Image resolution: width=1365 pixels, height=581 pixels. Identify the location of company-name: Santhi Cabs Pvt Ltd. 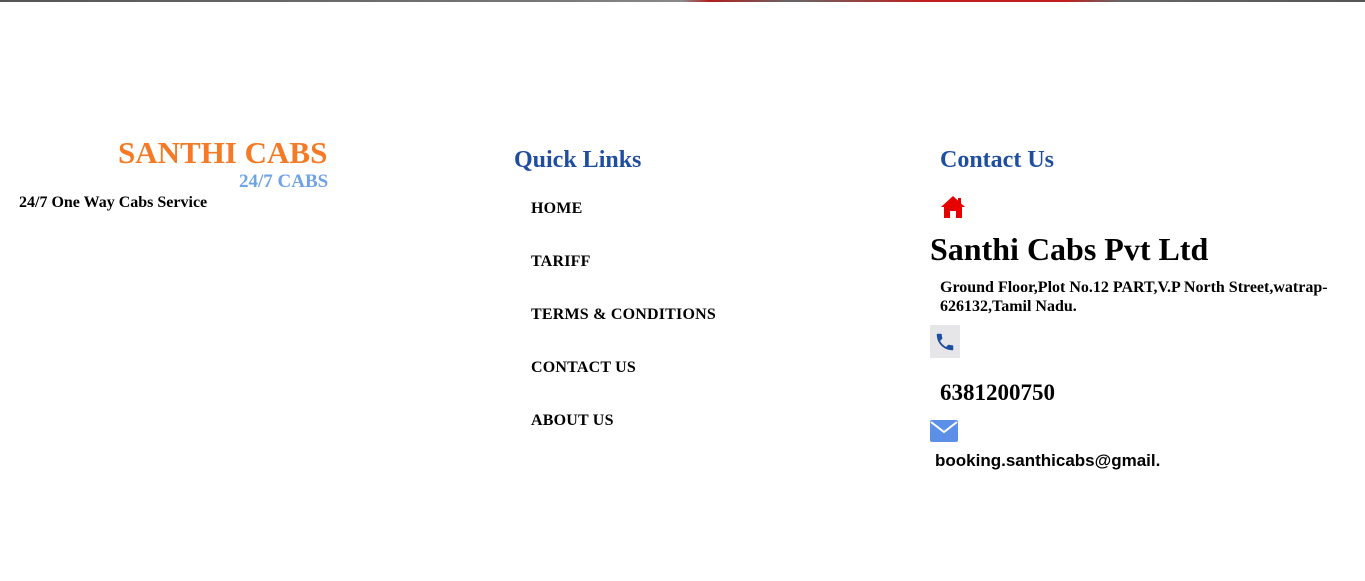
(1069, 249).